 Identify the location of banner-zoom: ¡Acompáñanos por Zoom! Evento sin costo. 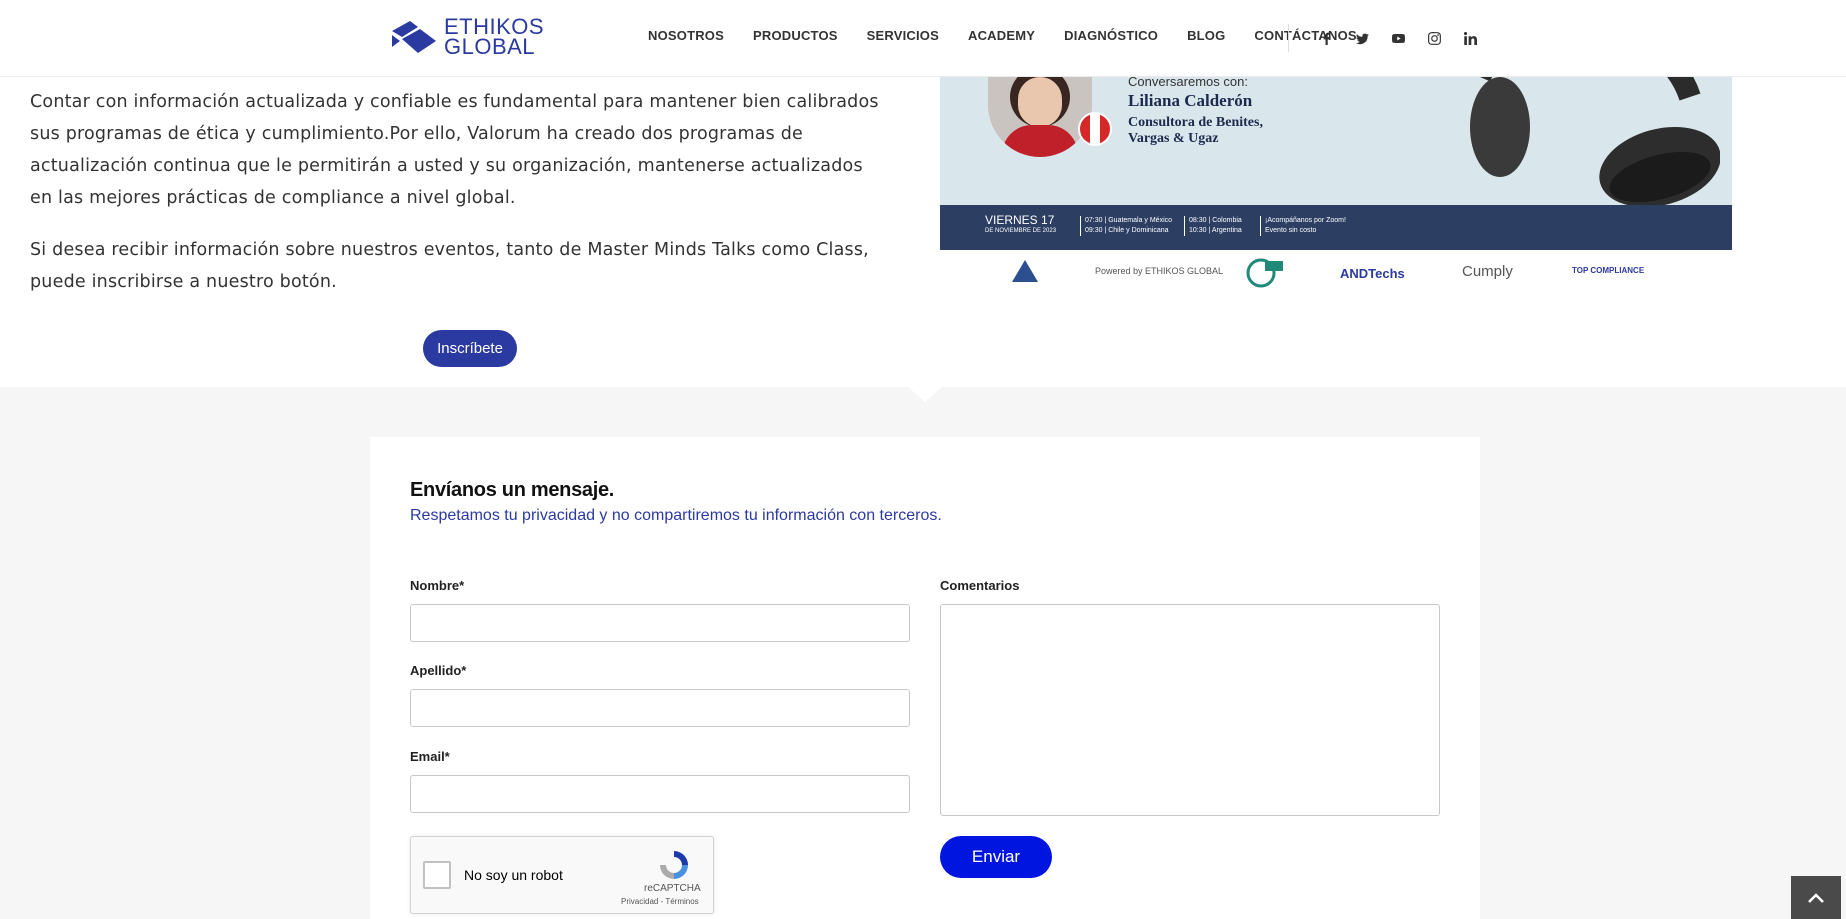
(1303, 226).